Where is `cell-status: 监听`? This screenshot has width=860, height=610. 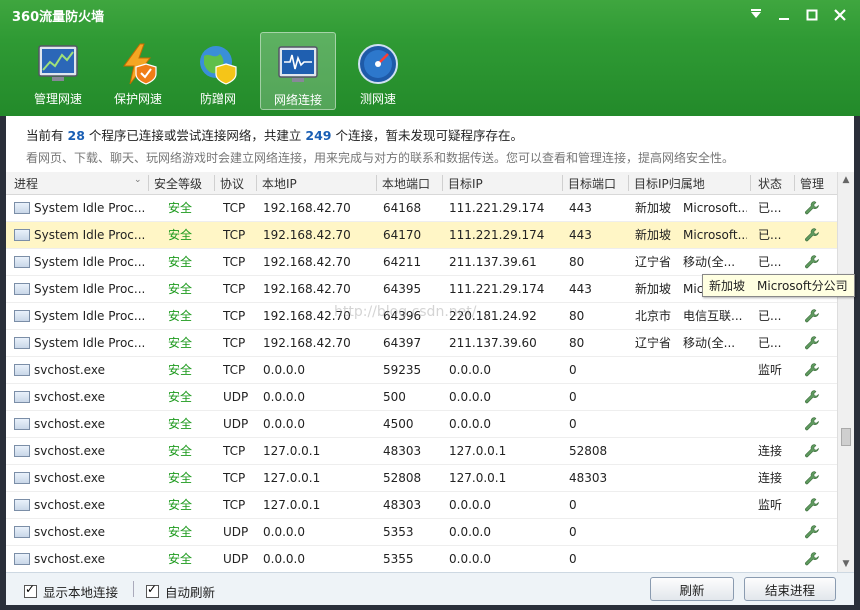 cell-status: 监听 is located at coordinates (770, 370).